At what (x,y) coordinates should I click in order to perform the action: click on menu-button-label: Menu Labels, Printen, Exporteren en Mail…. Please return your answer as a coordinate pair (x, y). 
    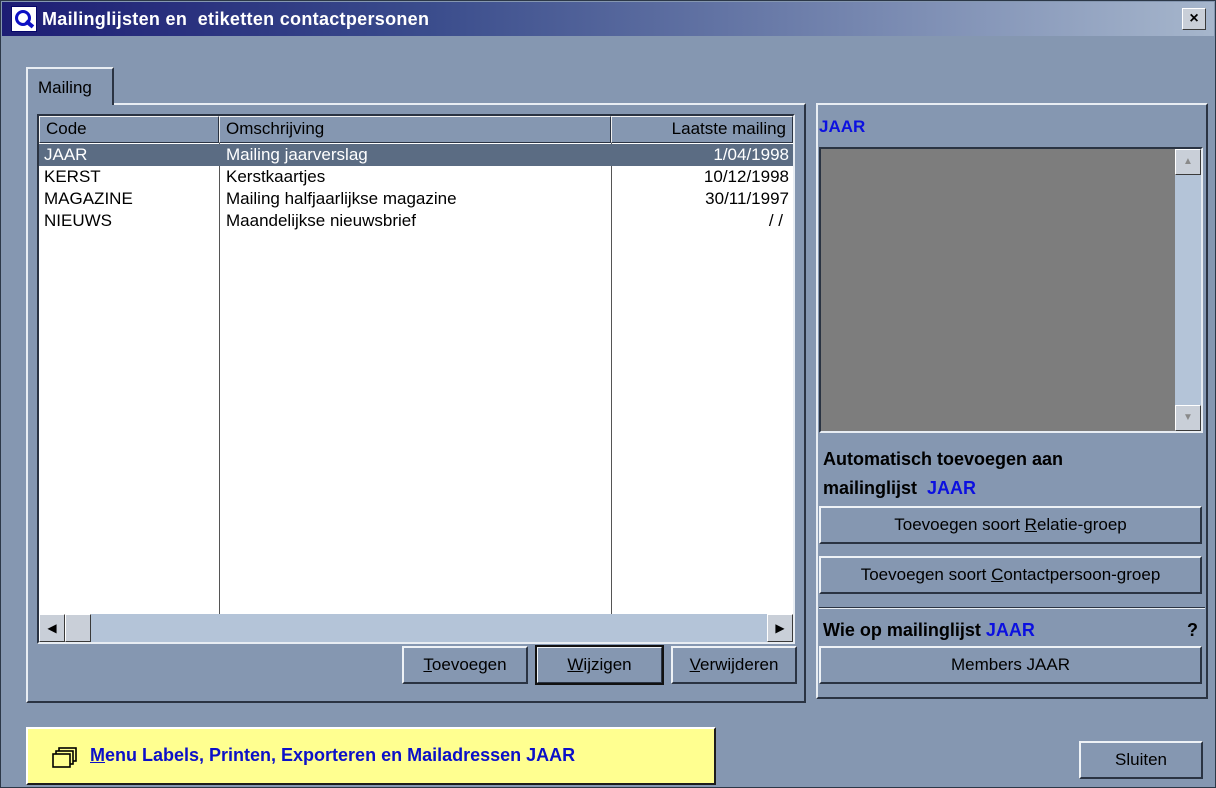
    Looking at the image, I should click on (333, 755).